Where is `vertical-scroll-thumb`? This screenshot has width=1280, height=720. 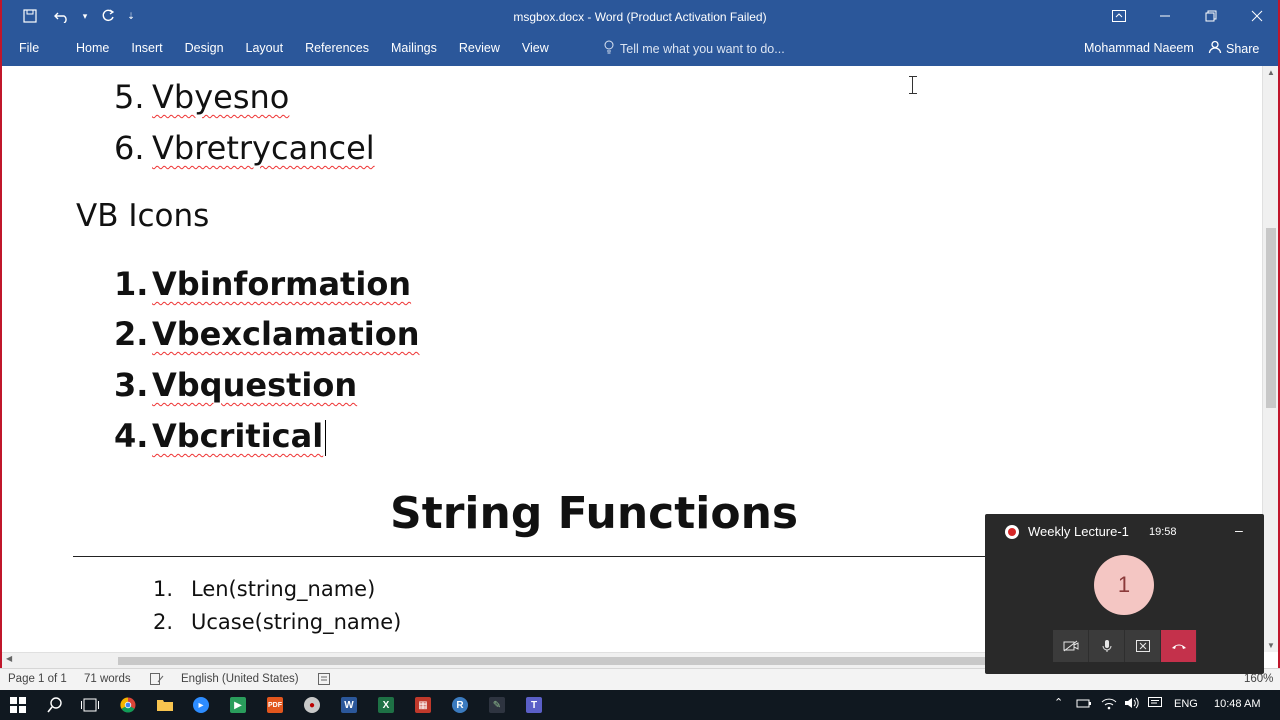
vertical-scroll-thumb is located at coordinates (1271, 318).